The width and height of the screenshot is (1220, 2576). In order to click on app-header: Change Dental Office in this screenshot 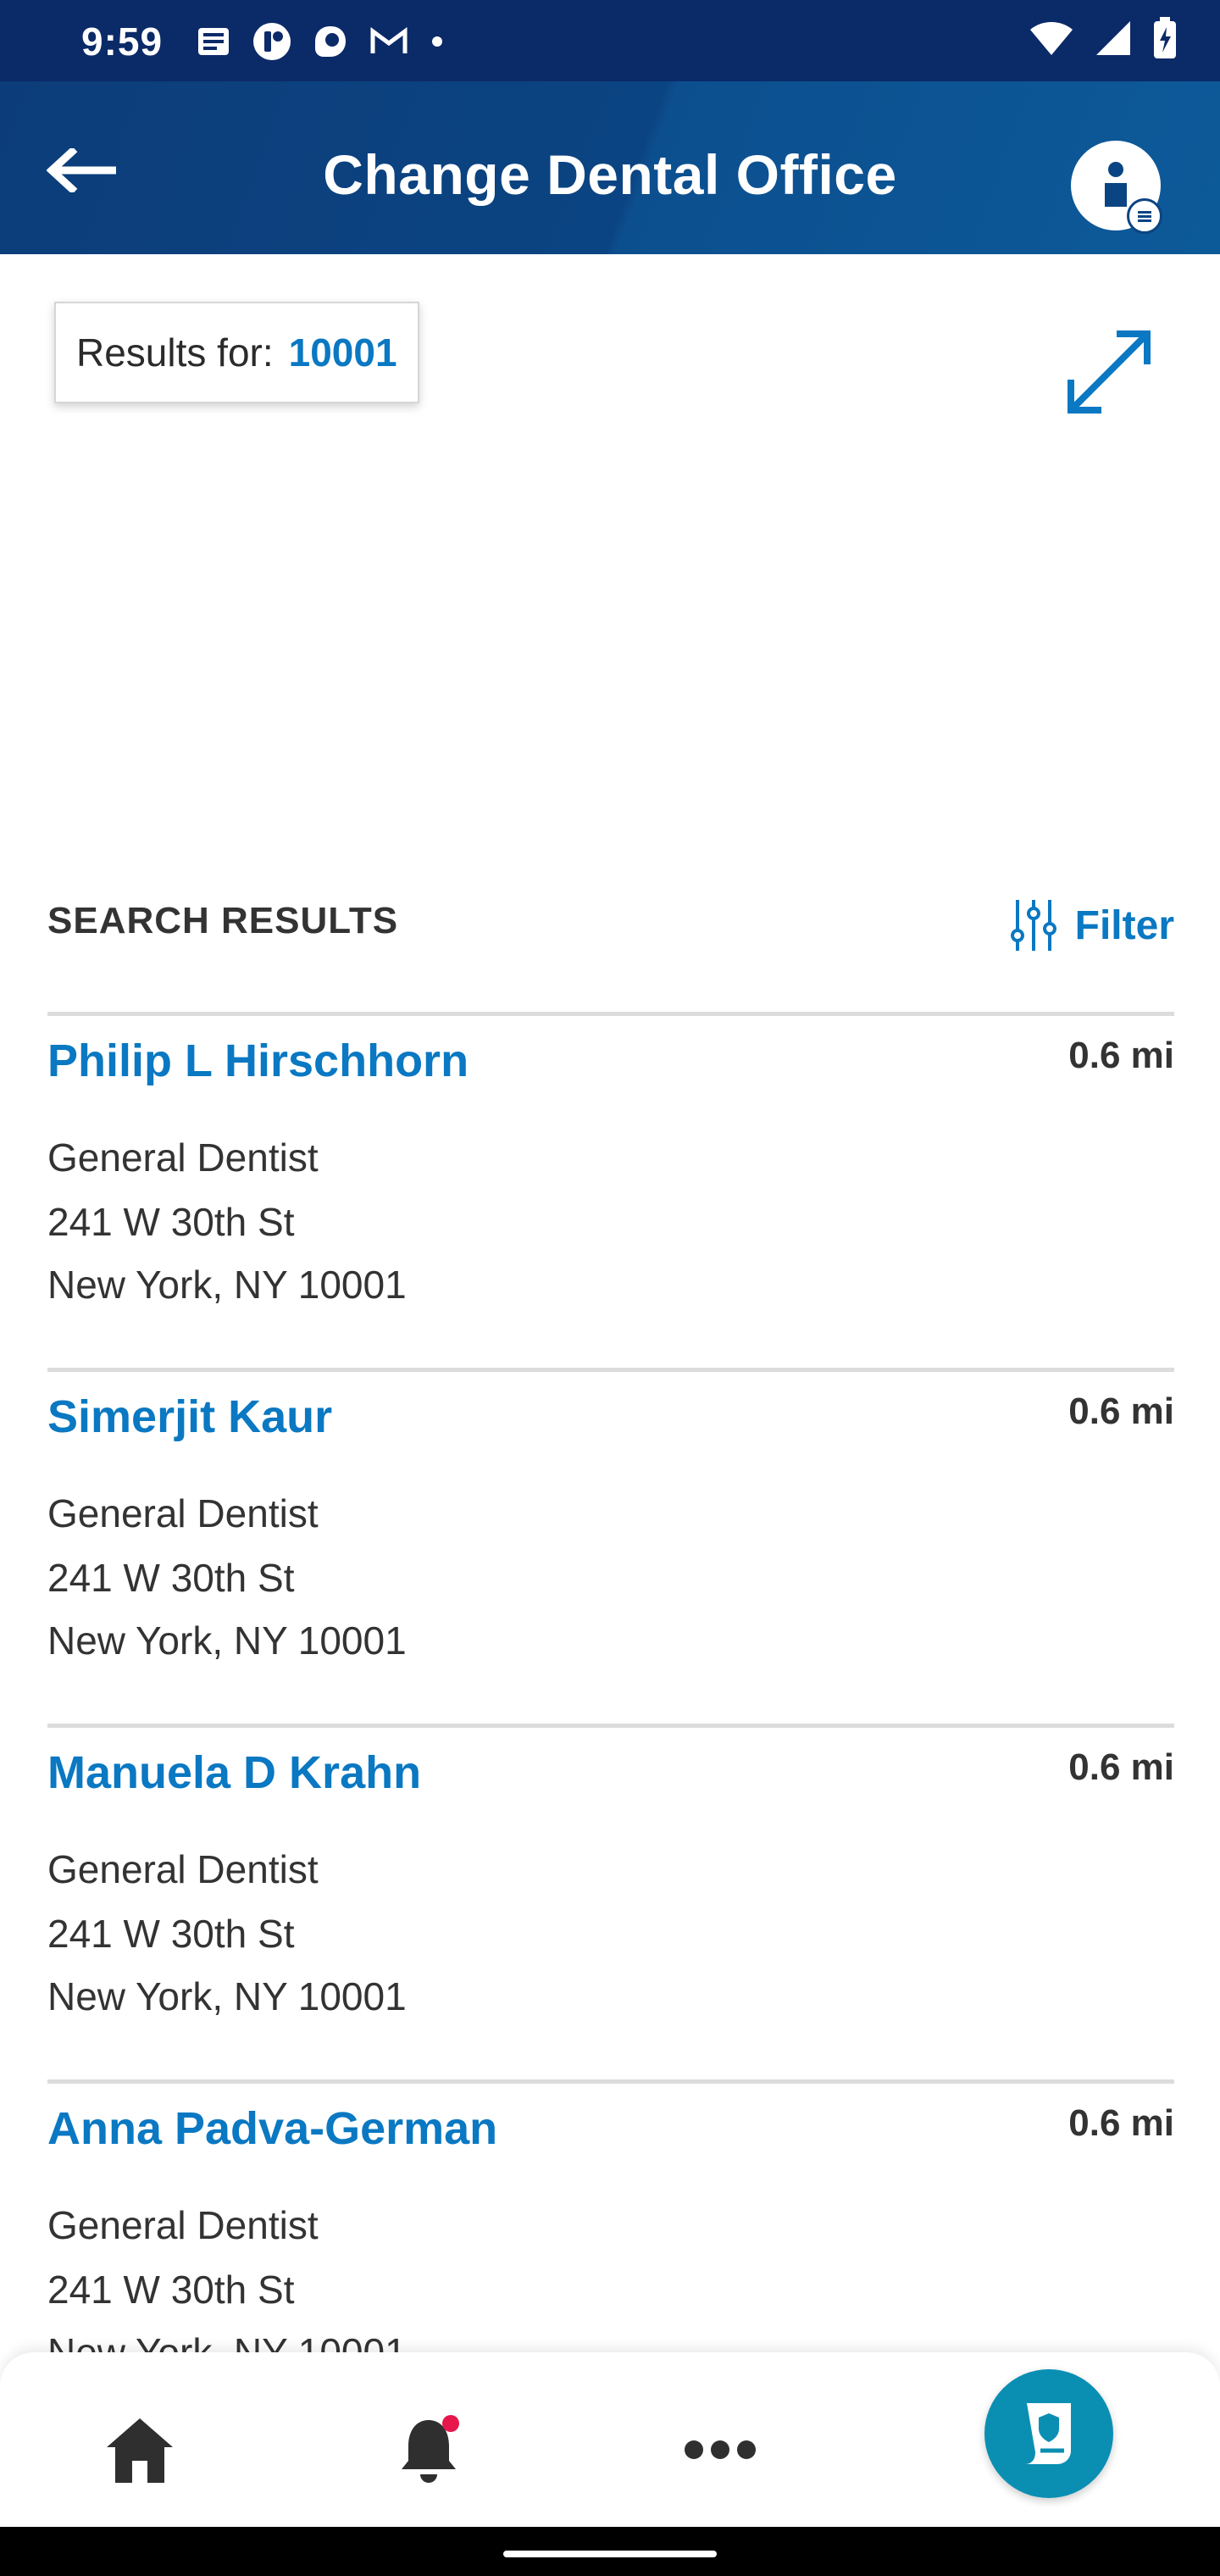, I will do `click(610, 167)`.